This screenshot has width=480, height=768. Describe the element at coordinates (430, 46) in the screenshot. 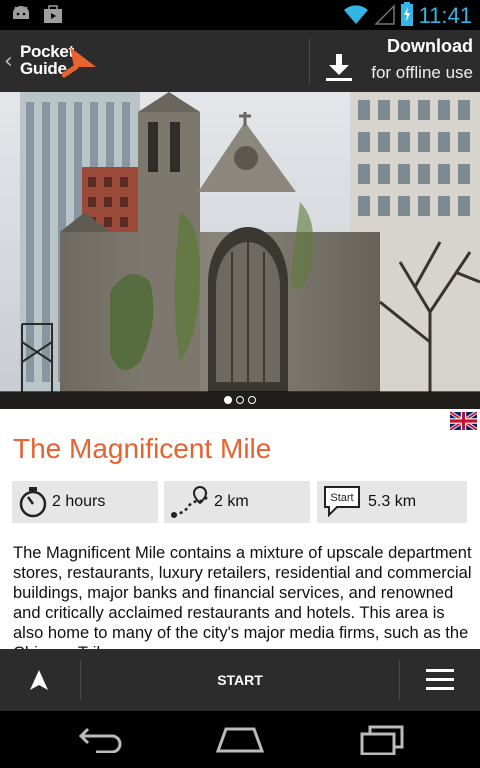

I see `download-title: Download` at that location.